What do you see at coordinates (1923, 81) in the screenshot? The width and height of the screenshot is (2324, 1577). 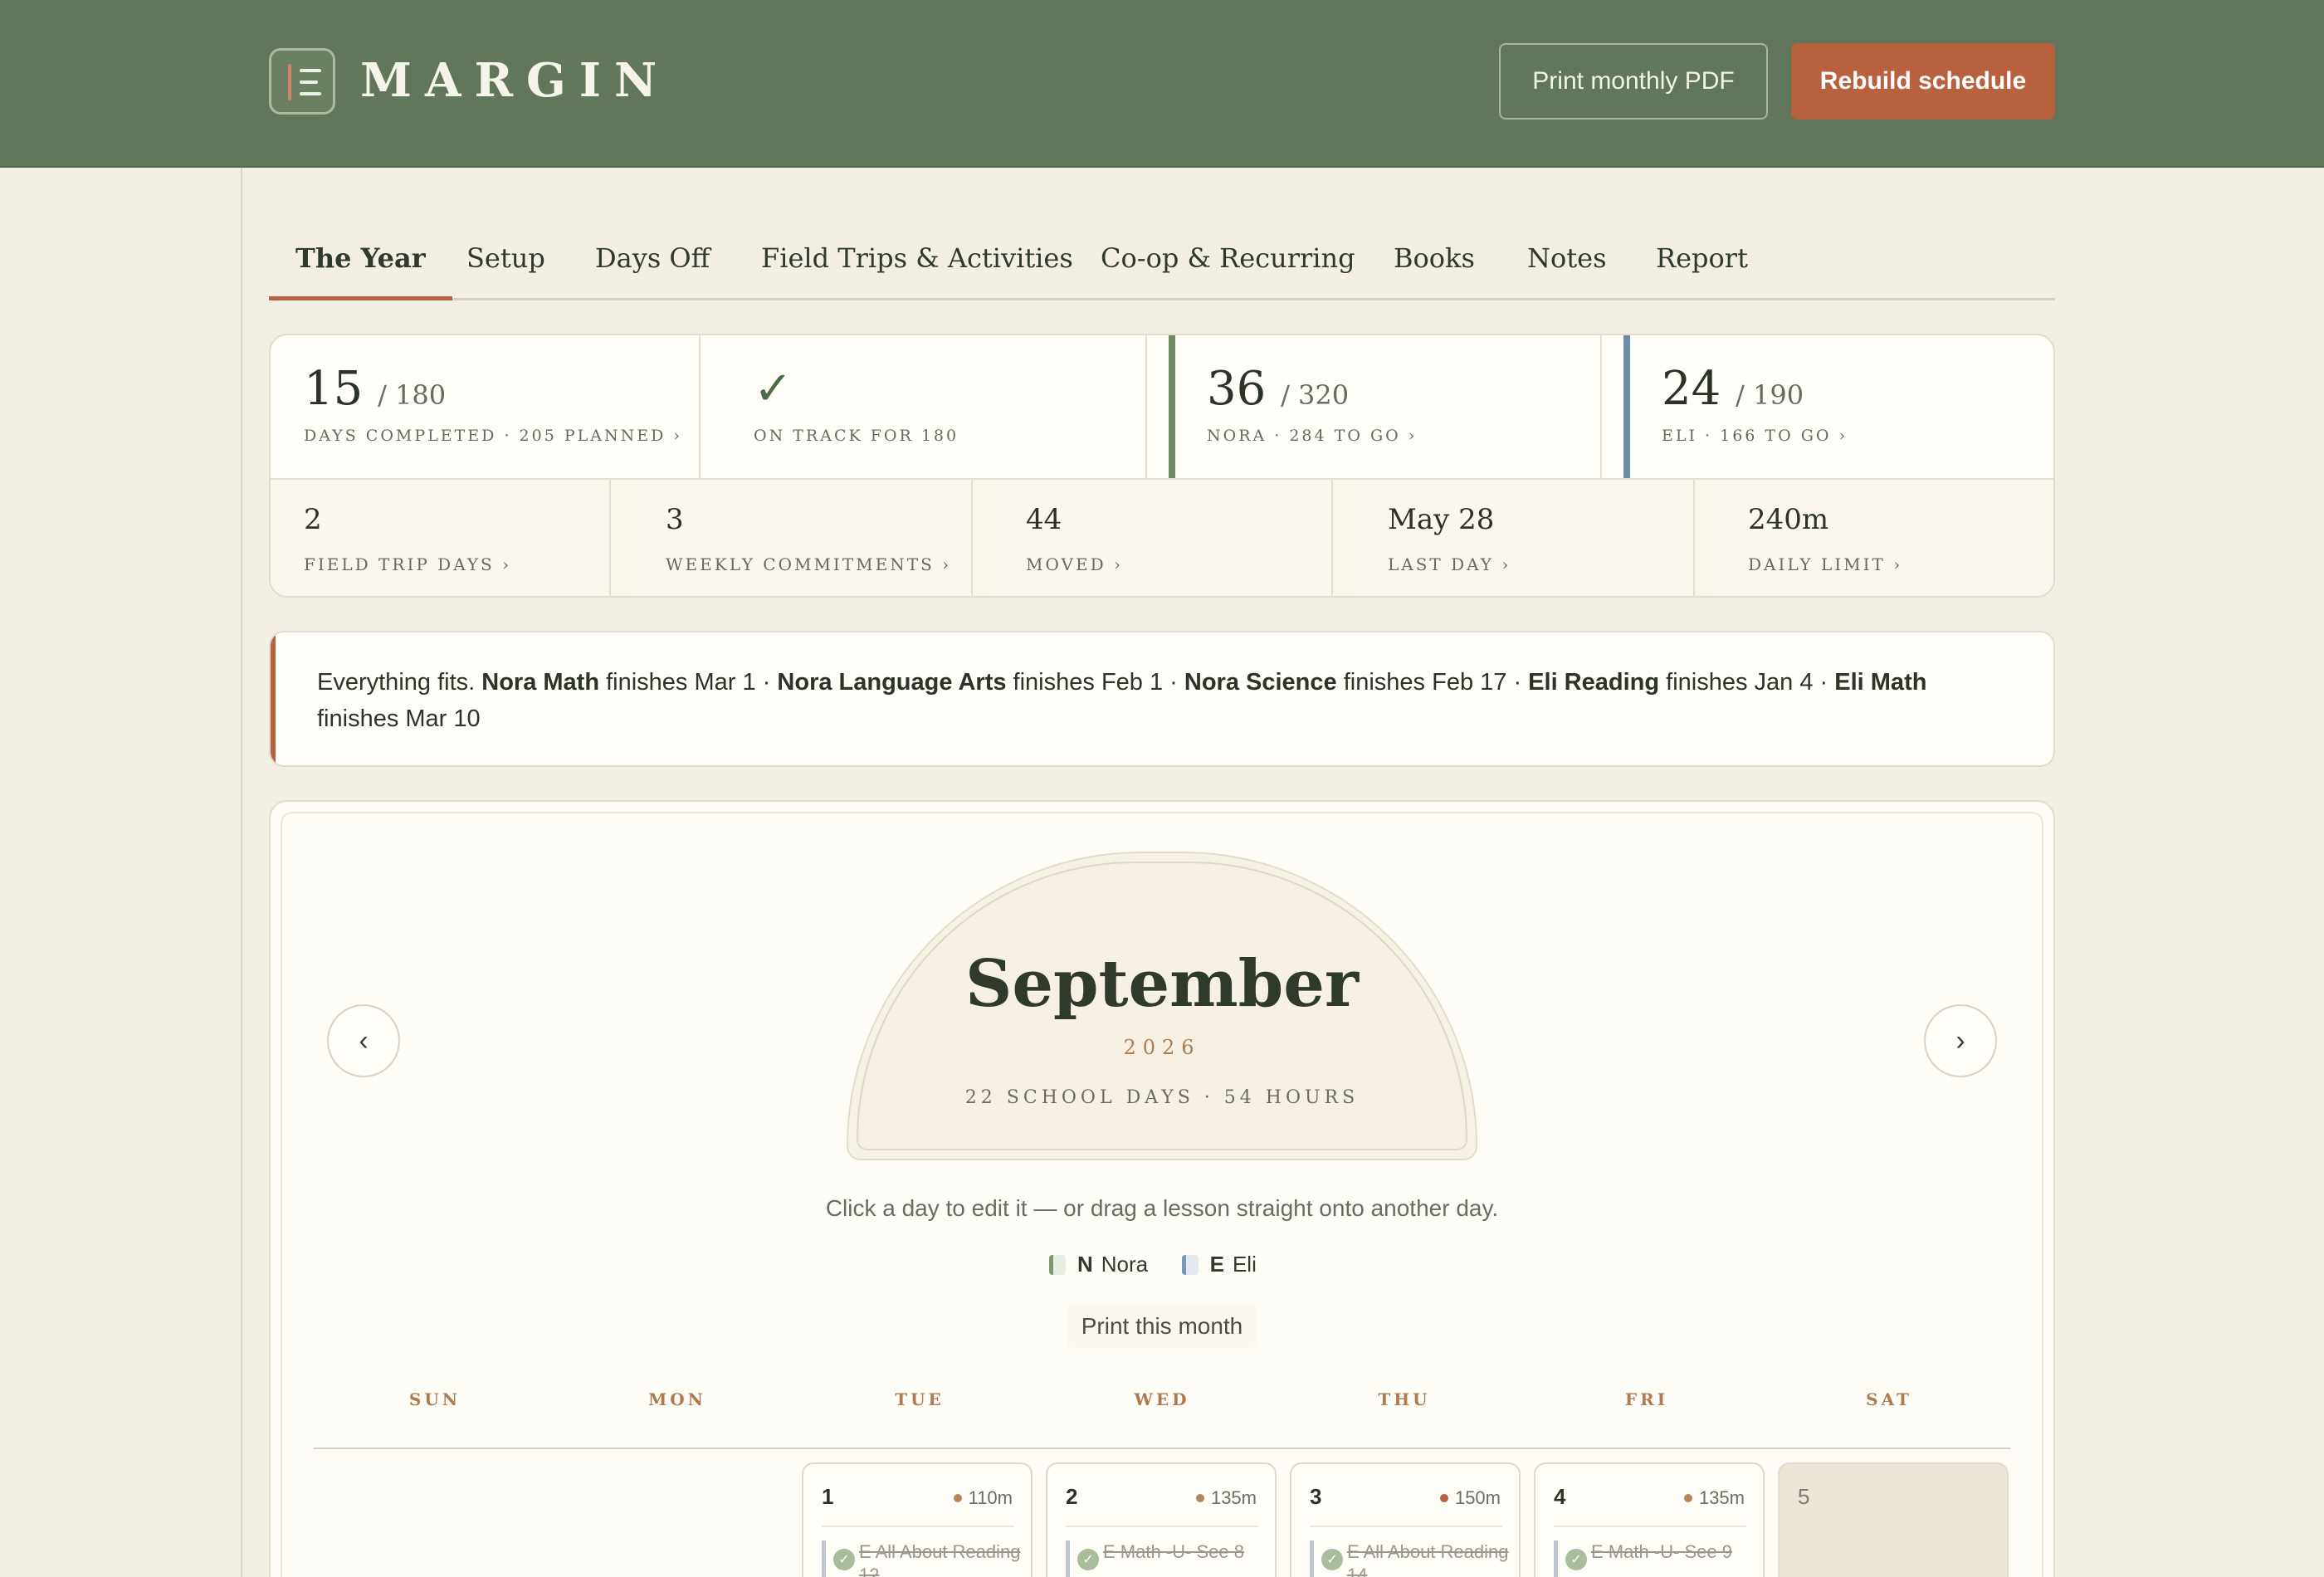 I see `rebuild-schedule-button: Rebuild schedule` at bounding box center [1923, 81].